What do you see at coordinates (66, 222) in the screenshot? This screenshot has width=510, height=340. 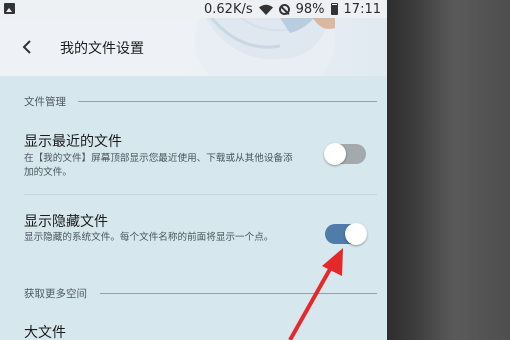 I see `setting-title: 显示隐藏文件` at bounding box center [66, 222].